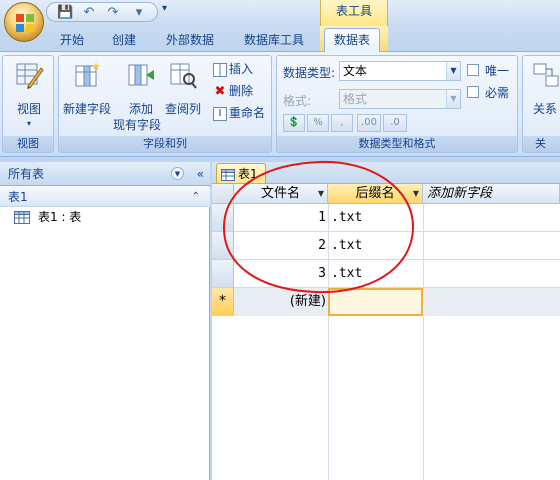 Image resolution: width=560 pixels, height=480 pixels. I want to click on required-label: 必需, so click(497, 93).